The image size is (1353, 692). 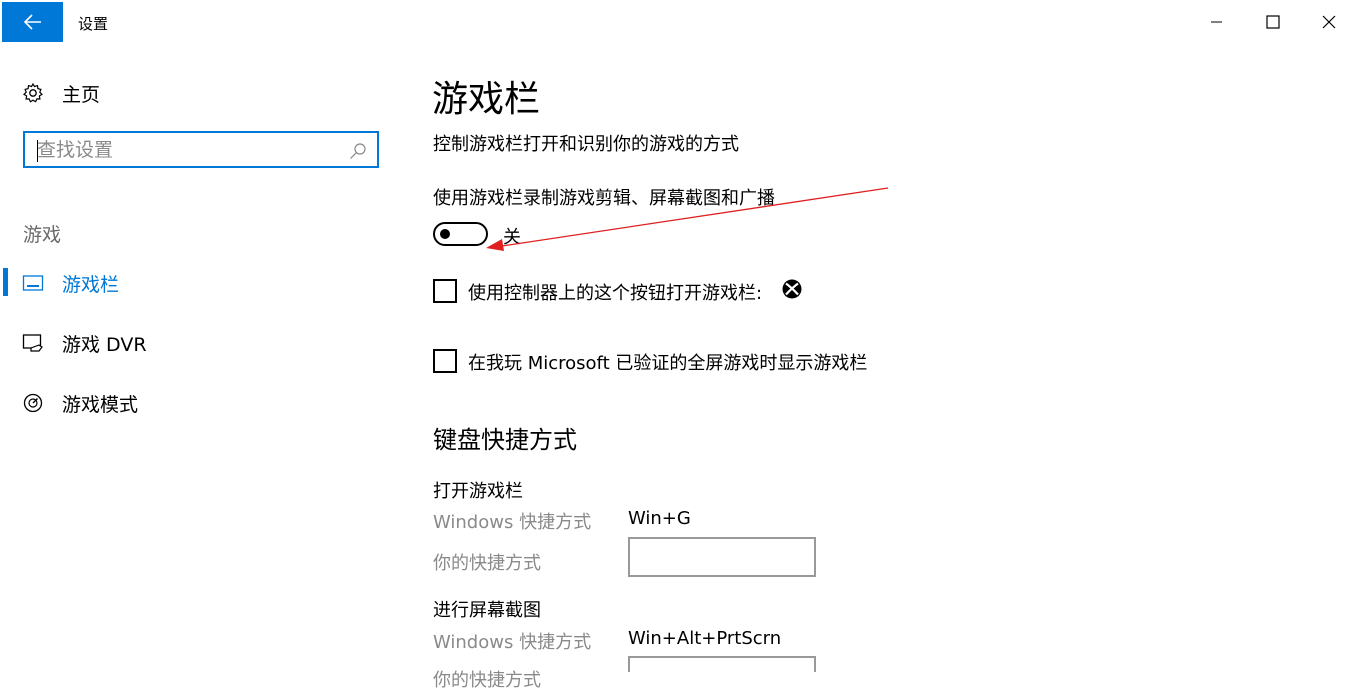 What do you see at coordinates (676, 22) in the screenshot?
I see `title-bar: 设置` at bounding box center [676, 22].